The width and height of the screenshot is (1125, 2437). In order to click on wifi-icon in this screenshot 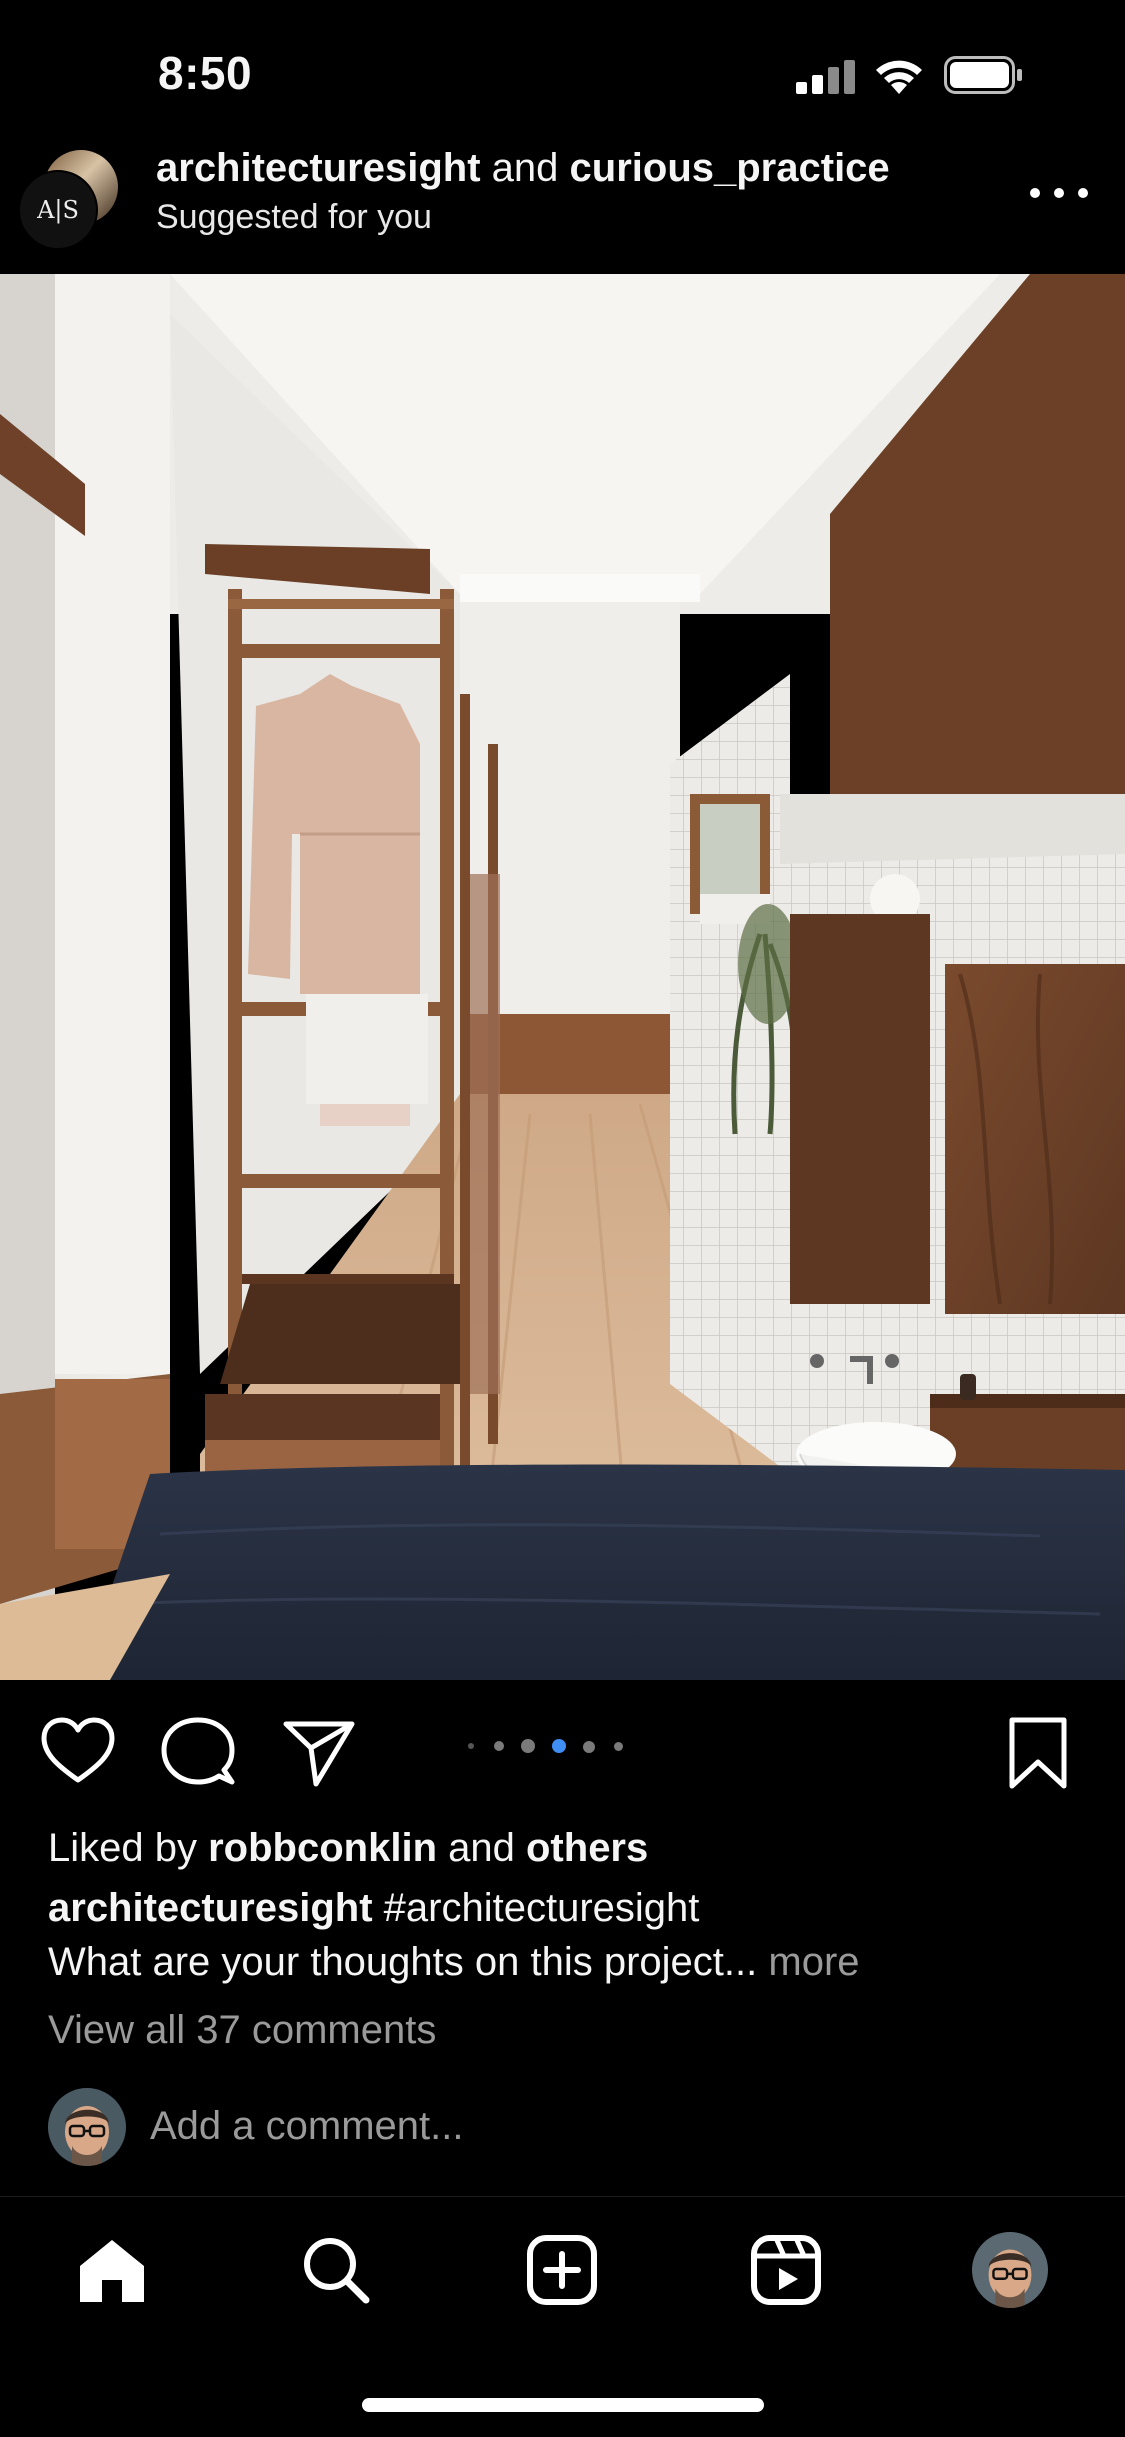, I will do `click(899, 77)`.